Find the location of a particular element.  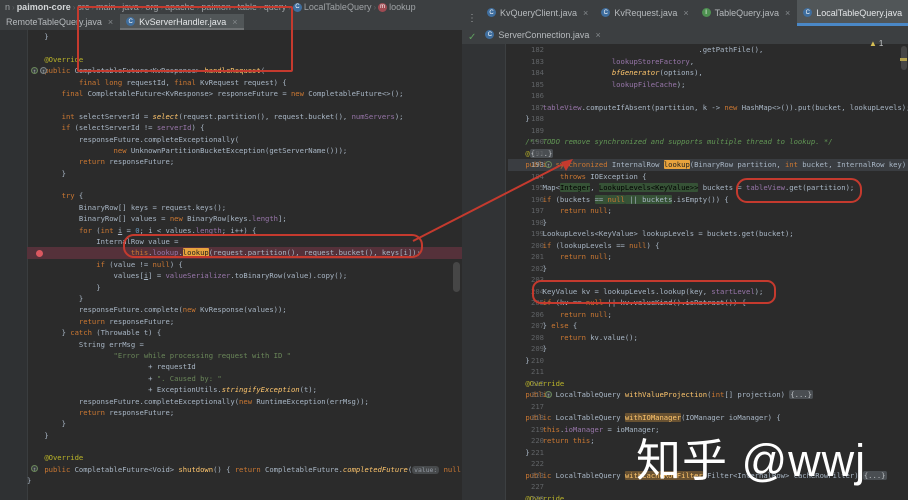

line-number: 208 is located at coordinates (537, 337).